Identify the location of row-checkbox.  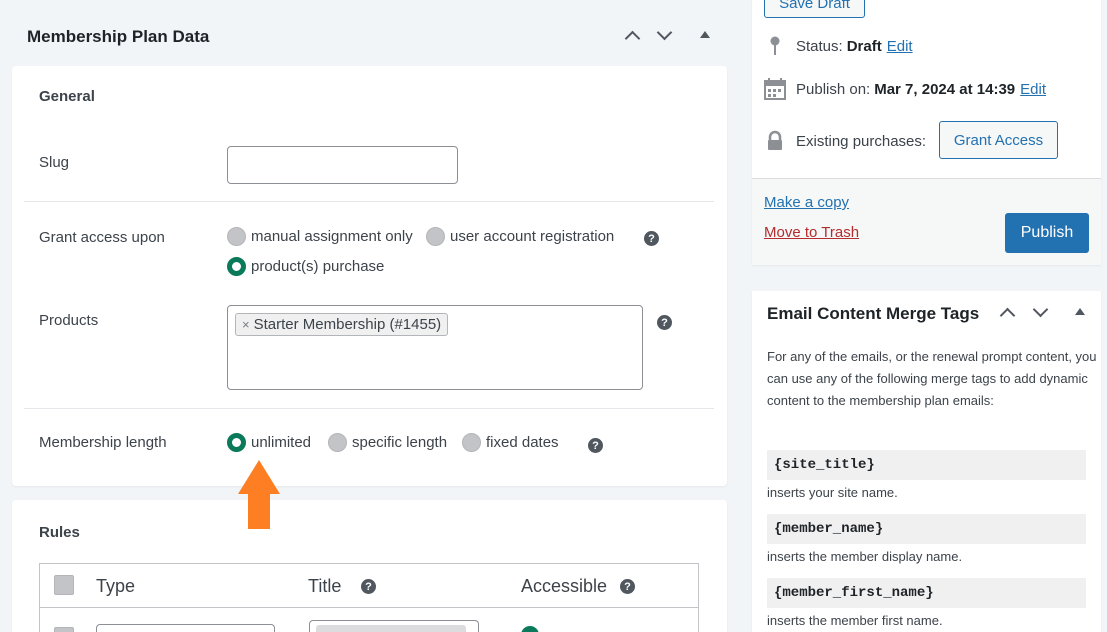
(64, 629).